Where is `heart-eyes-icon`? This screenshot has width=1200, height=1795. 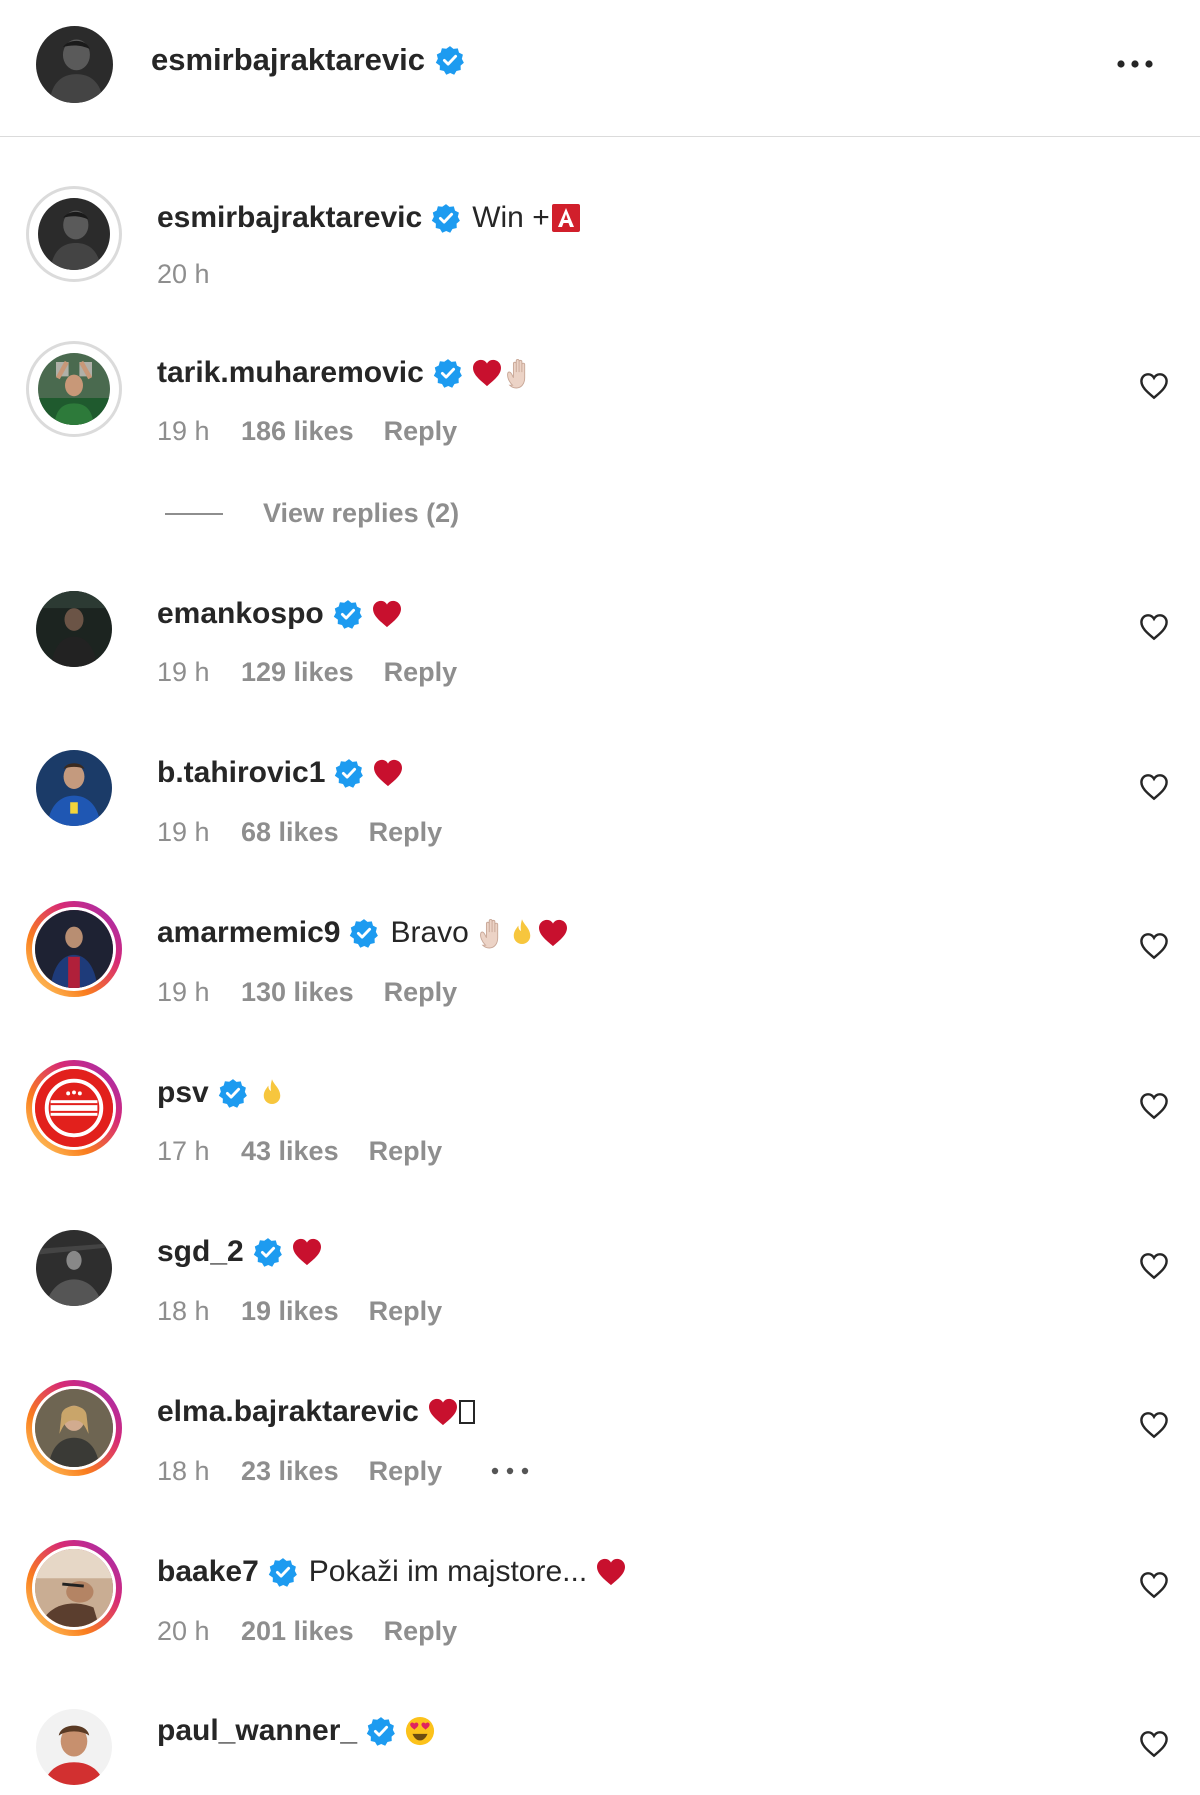 heart-eyes-icon is located at coordinates (420, 1731).